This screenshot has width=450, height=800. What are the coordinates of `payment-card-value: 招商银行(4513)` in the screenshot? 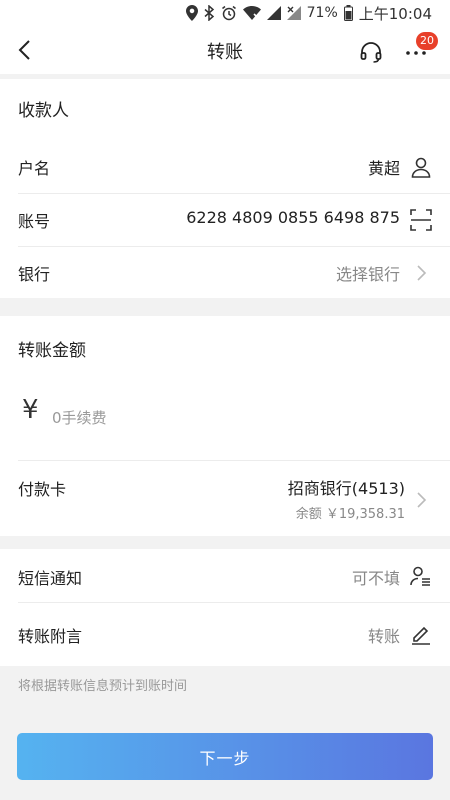 It's located at (346, 487).